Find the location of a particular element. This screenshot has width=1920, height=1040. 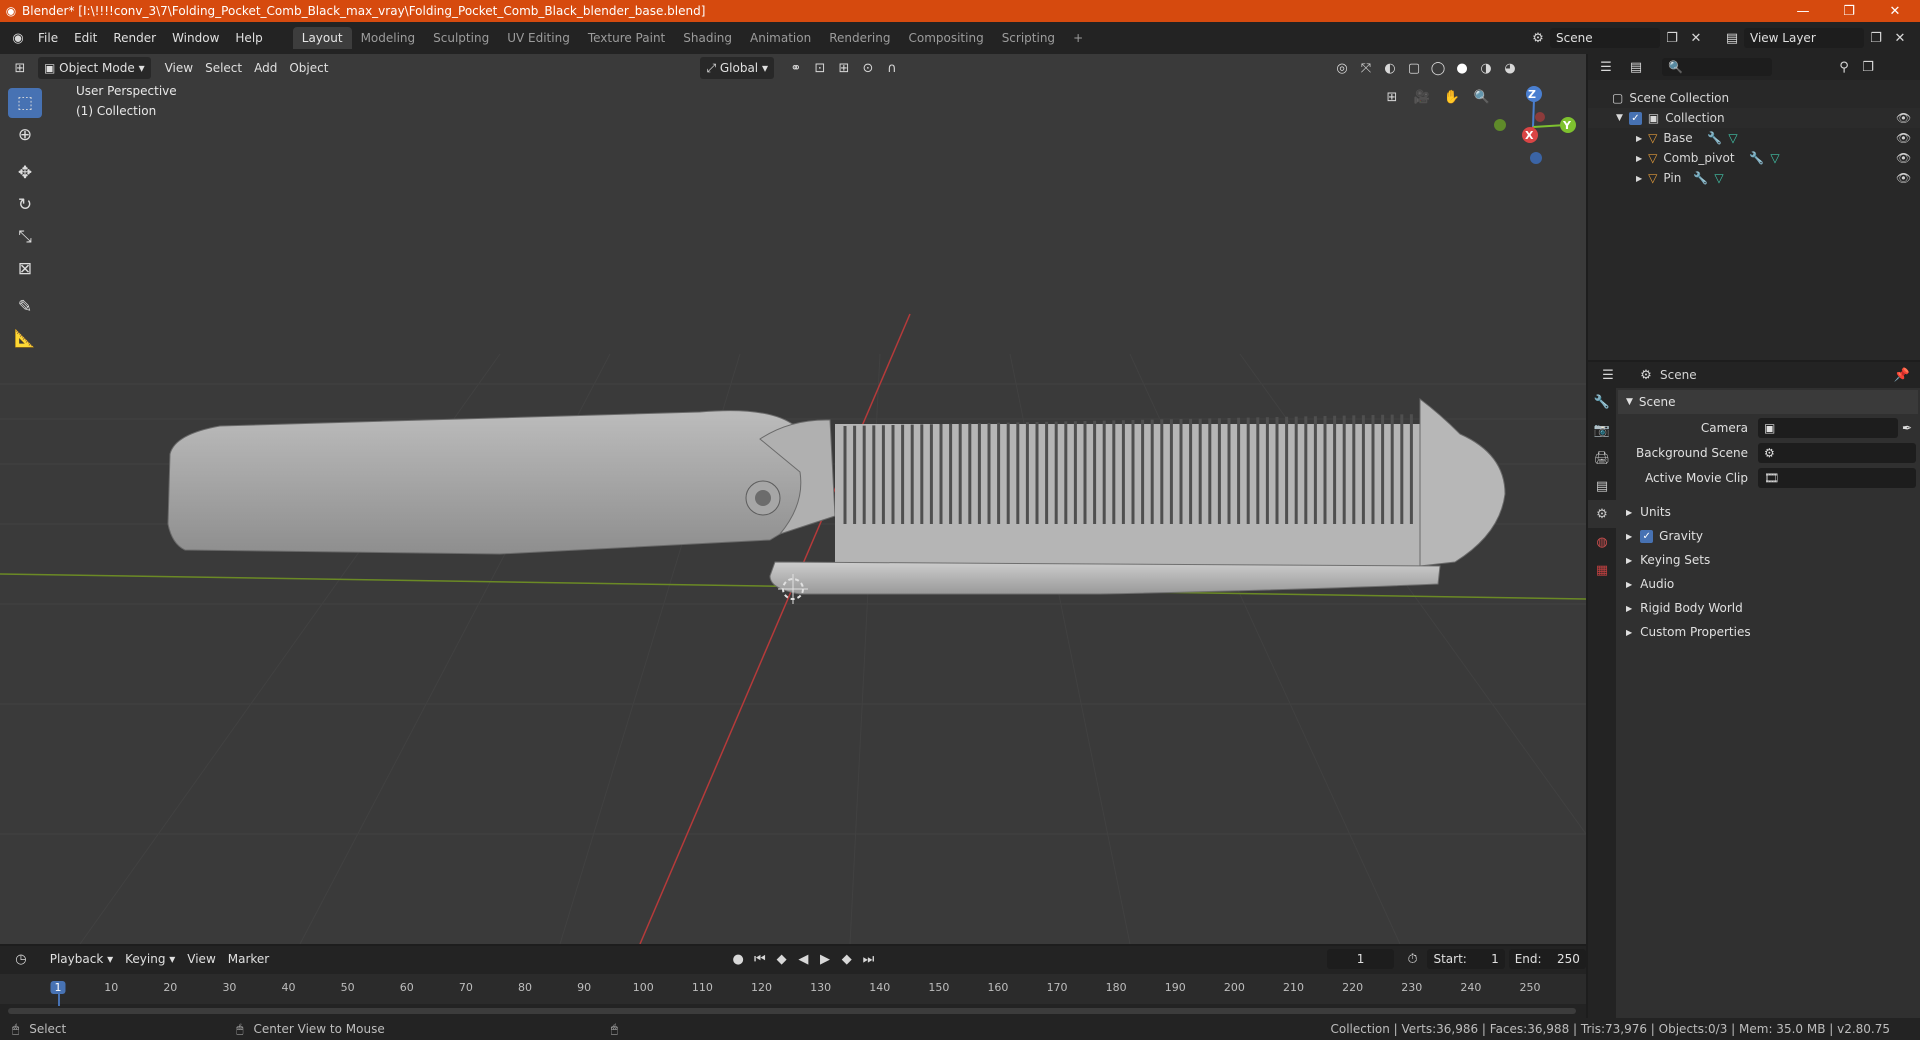

menu-object: Object is located at coordinates (308, 68).